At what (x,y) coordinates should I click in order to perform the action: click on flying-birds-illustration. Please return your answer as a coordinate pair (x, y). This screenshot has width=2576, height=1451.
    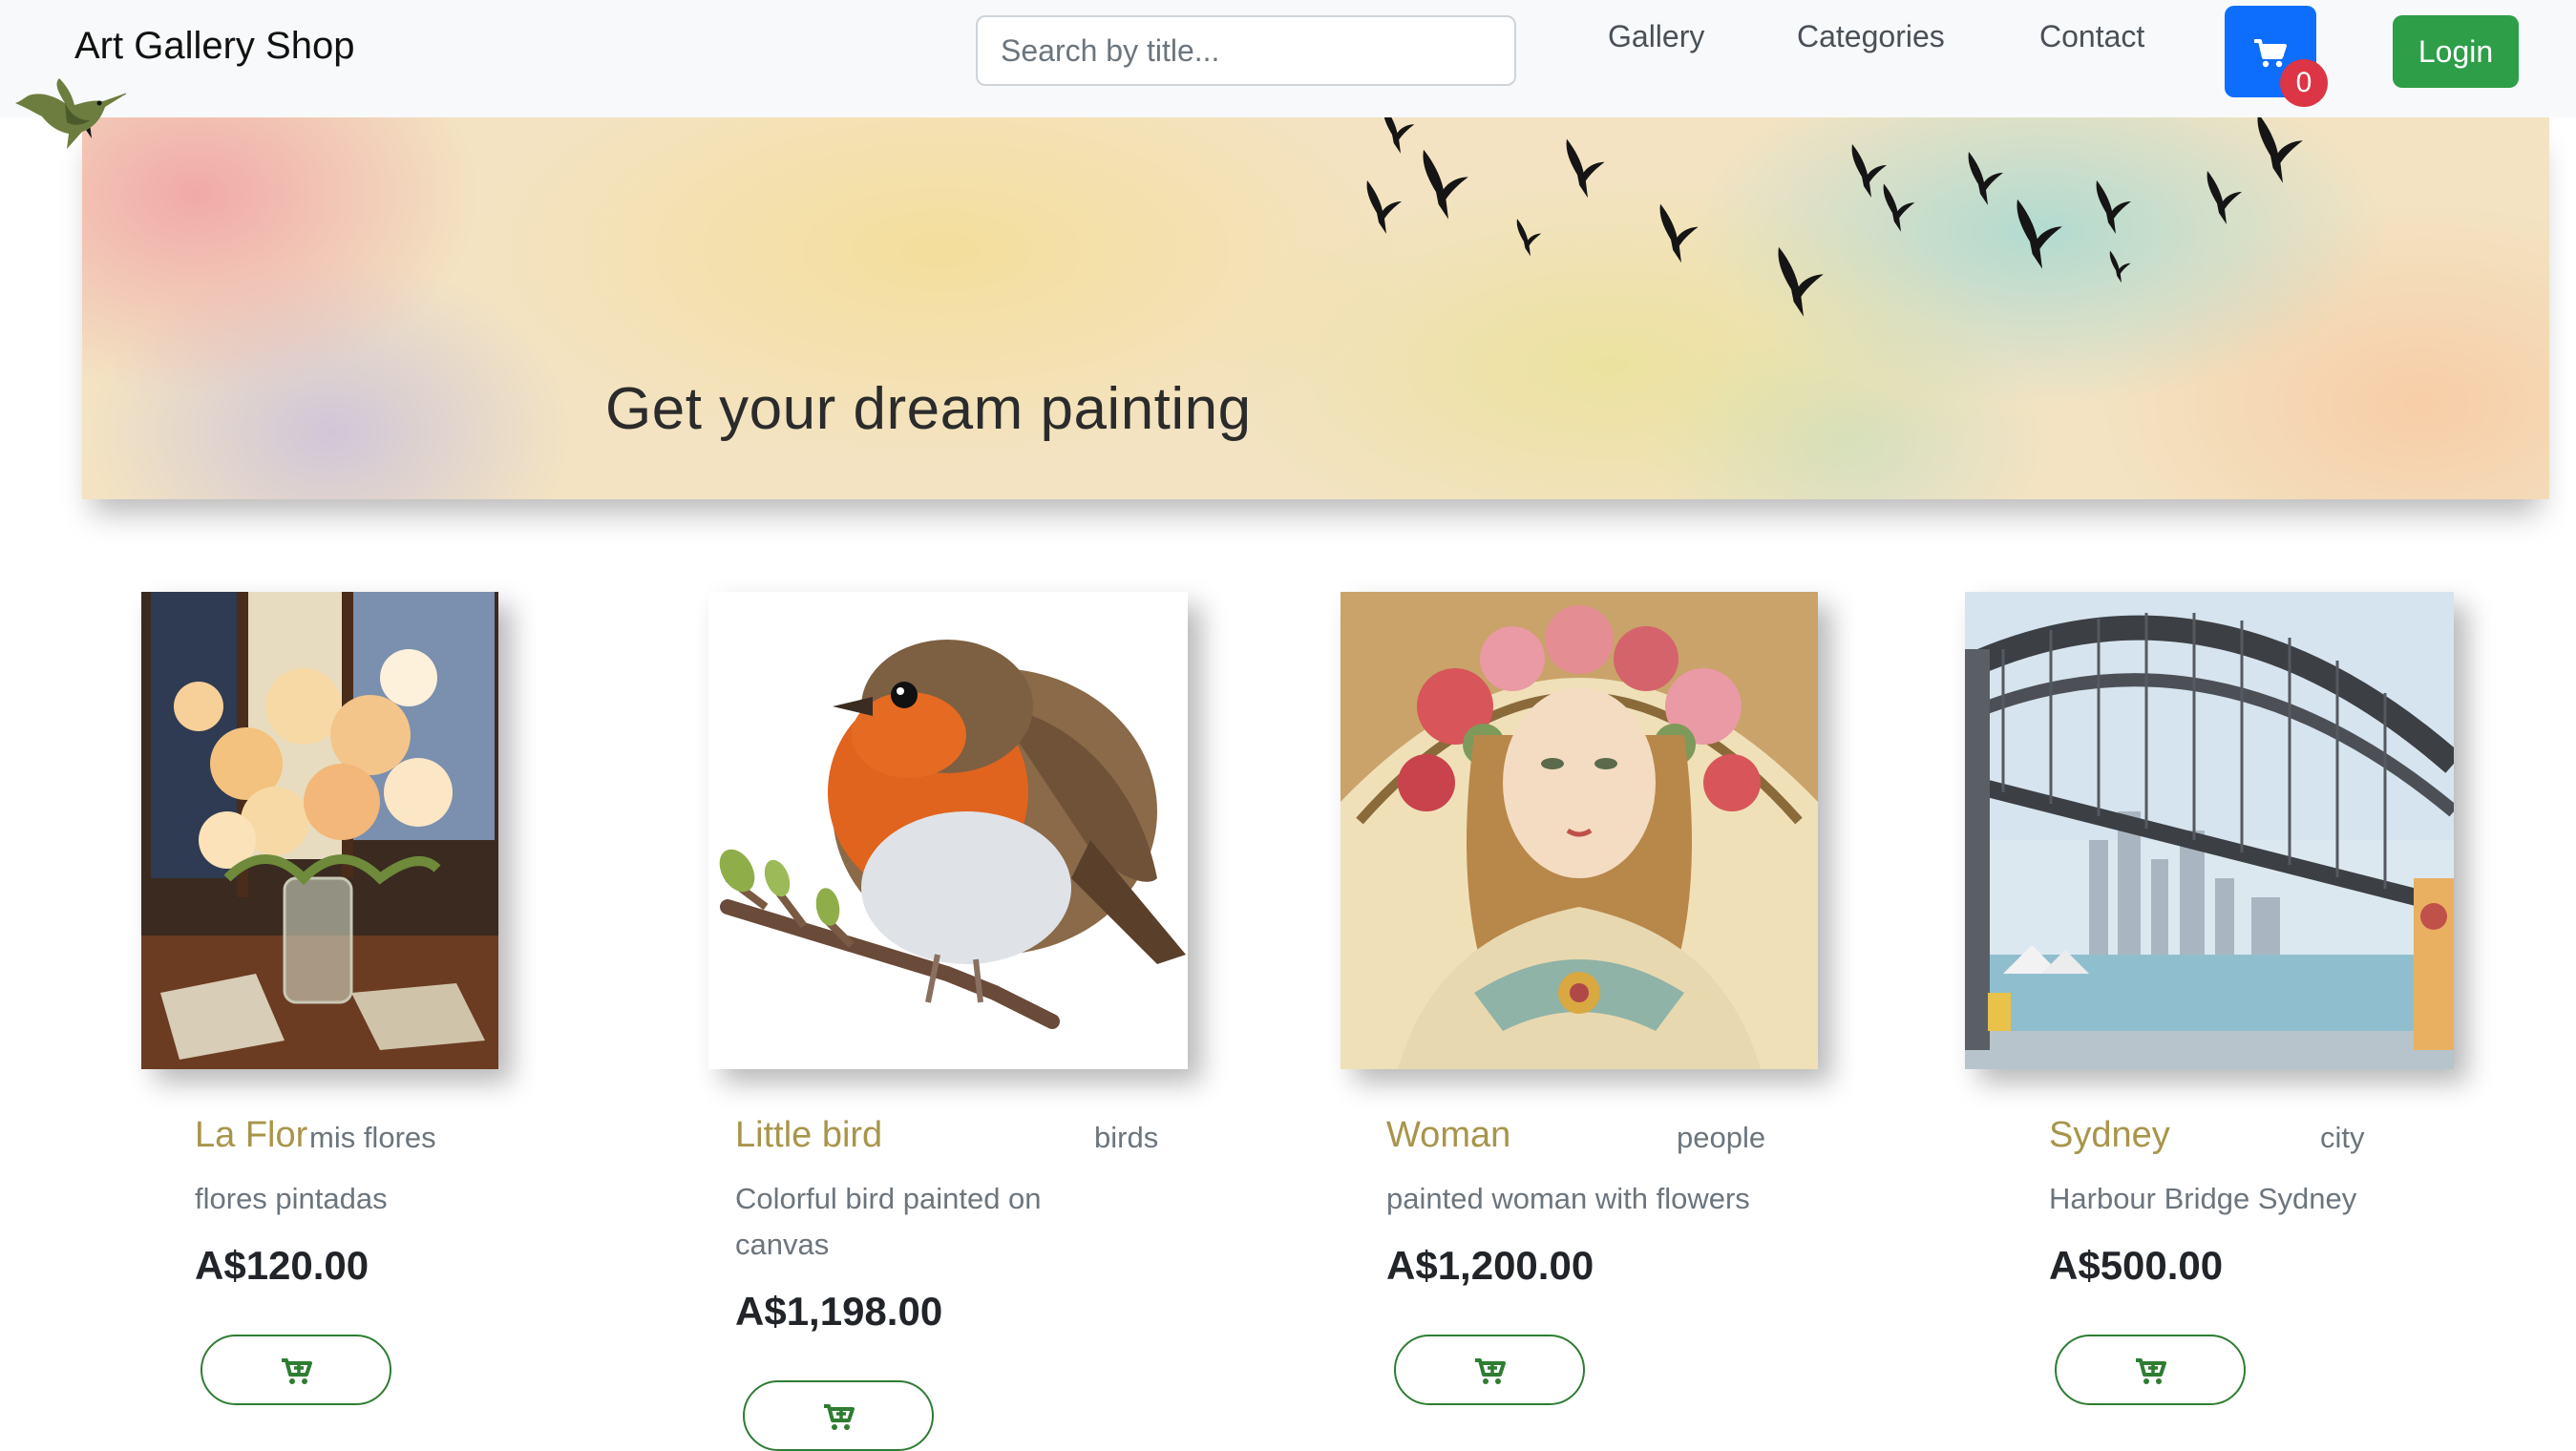
    Looking at the image, I should click on (1192, 217).